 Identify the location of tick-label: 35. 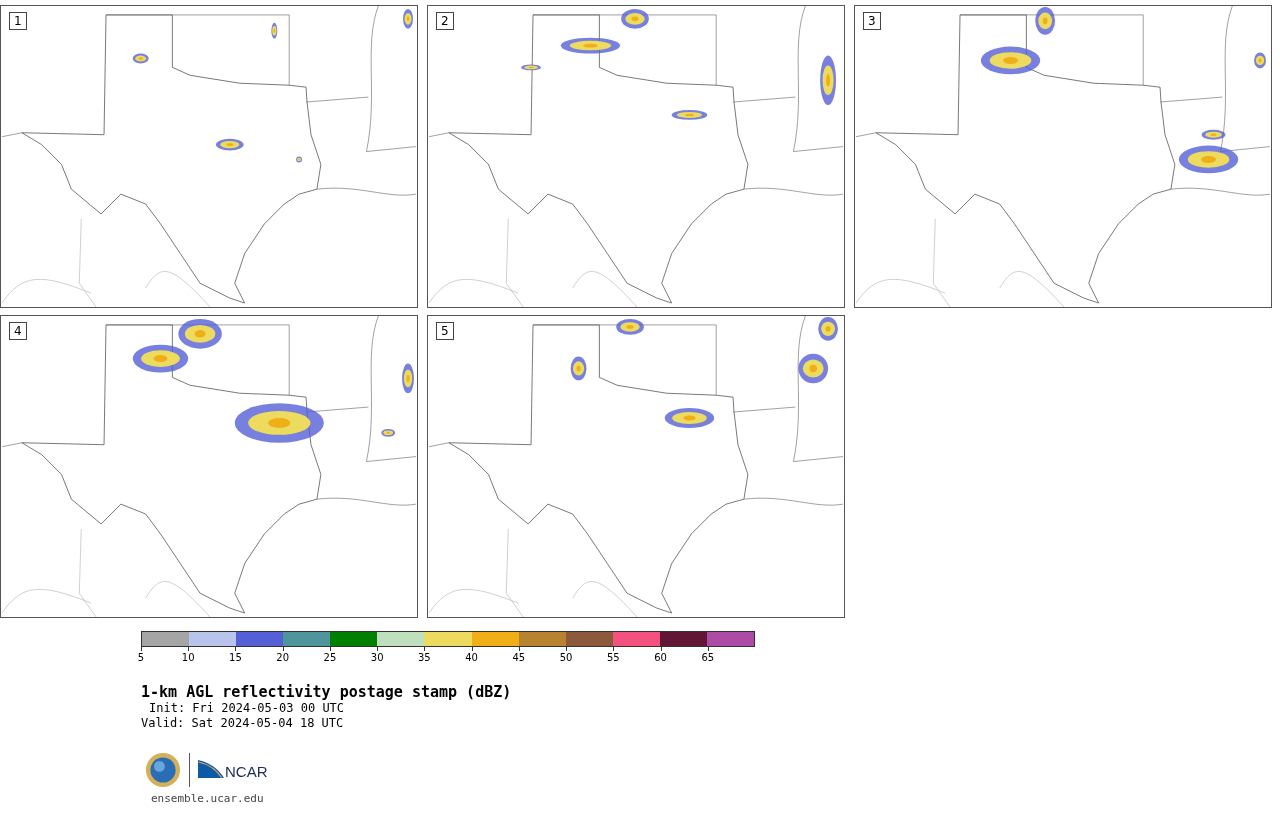
(424, 657).